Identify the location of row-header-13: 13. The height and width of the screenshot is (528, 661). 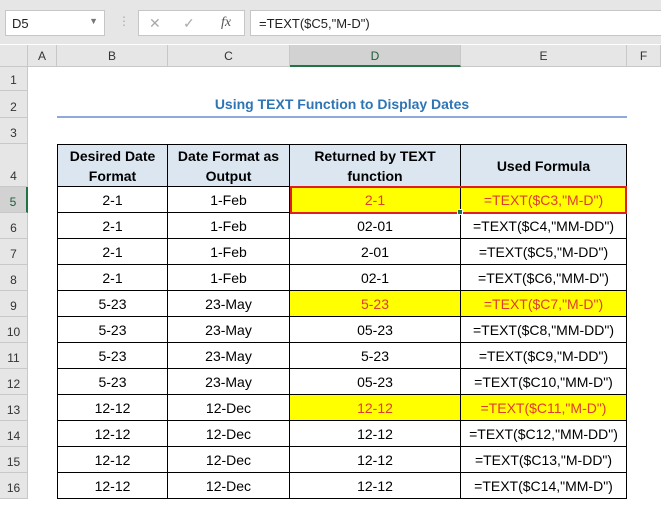
(14, 408).